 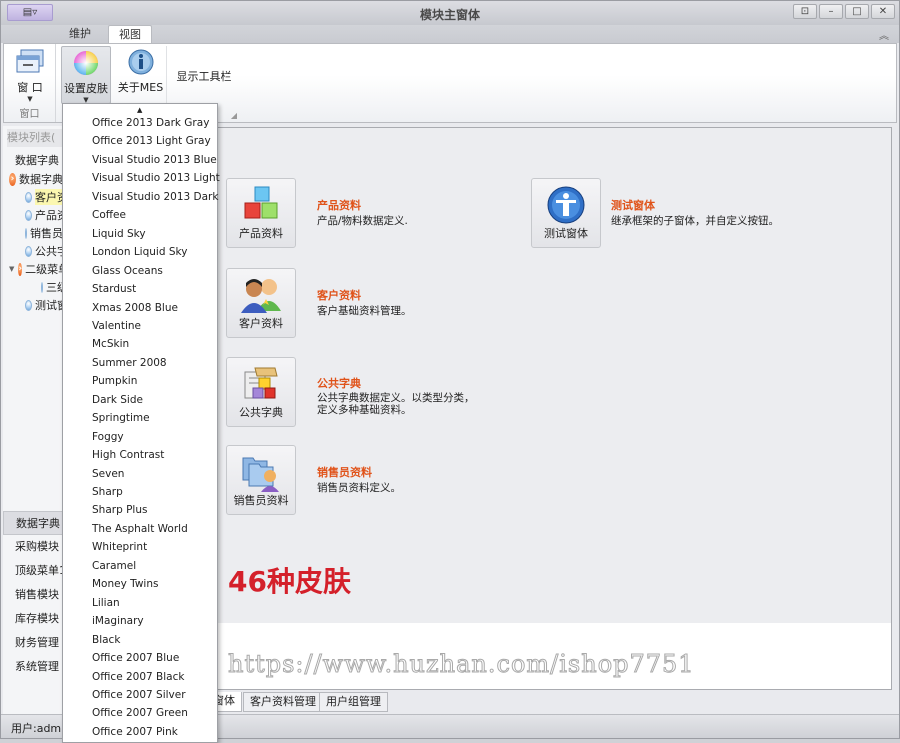 What do you see at coordinates (130, 34) in the screenshot?
I see `tab-view: 视图` at bounding box center [130, 34].